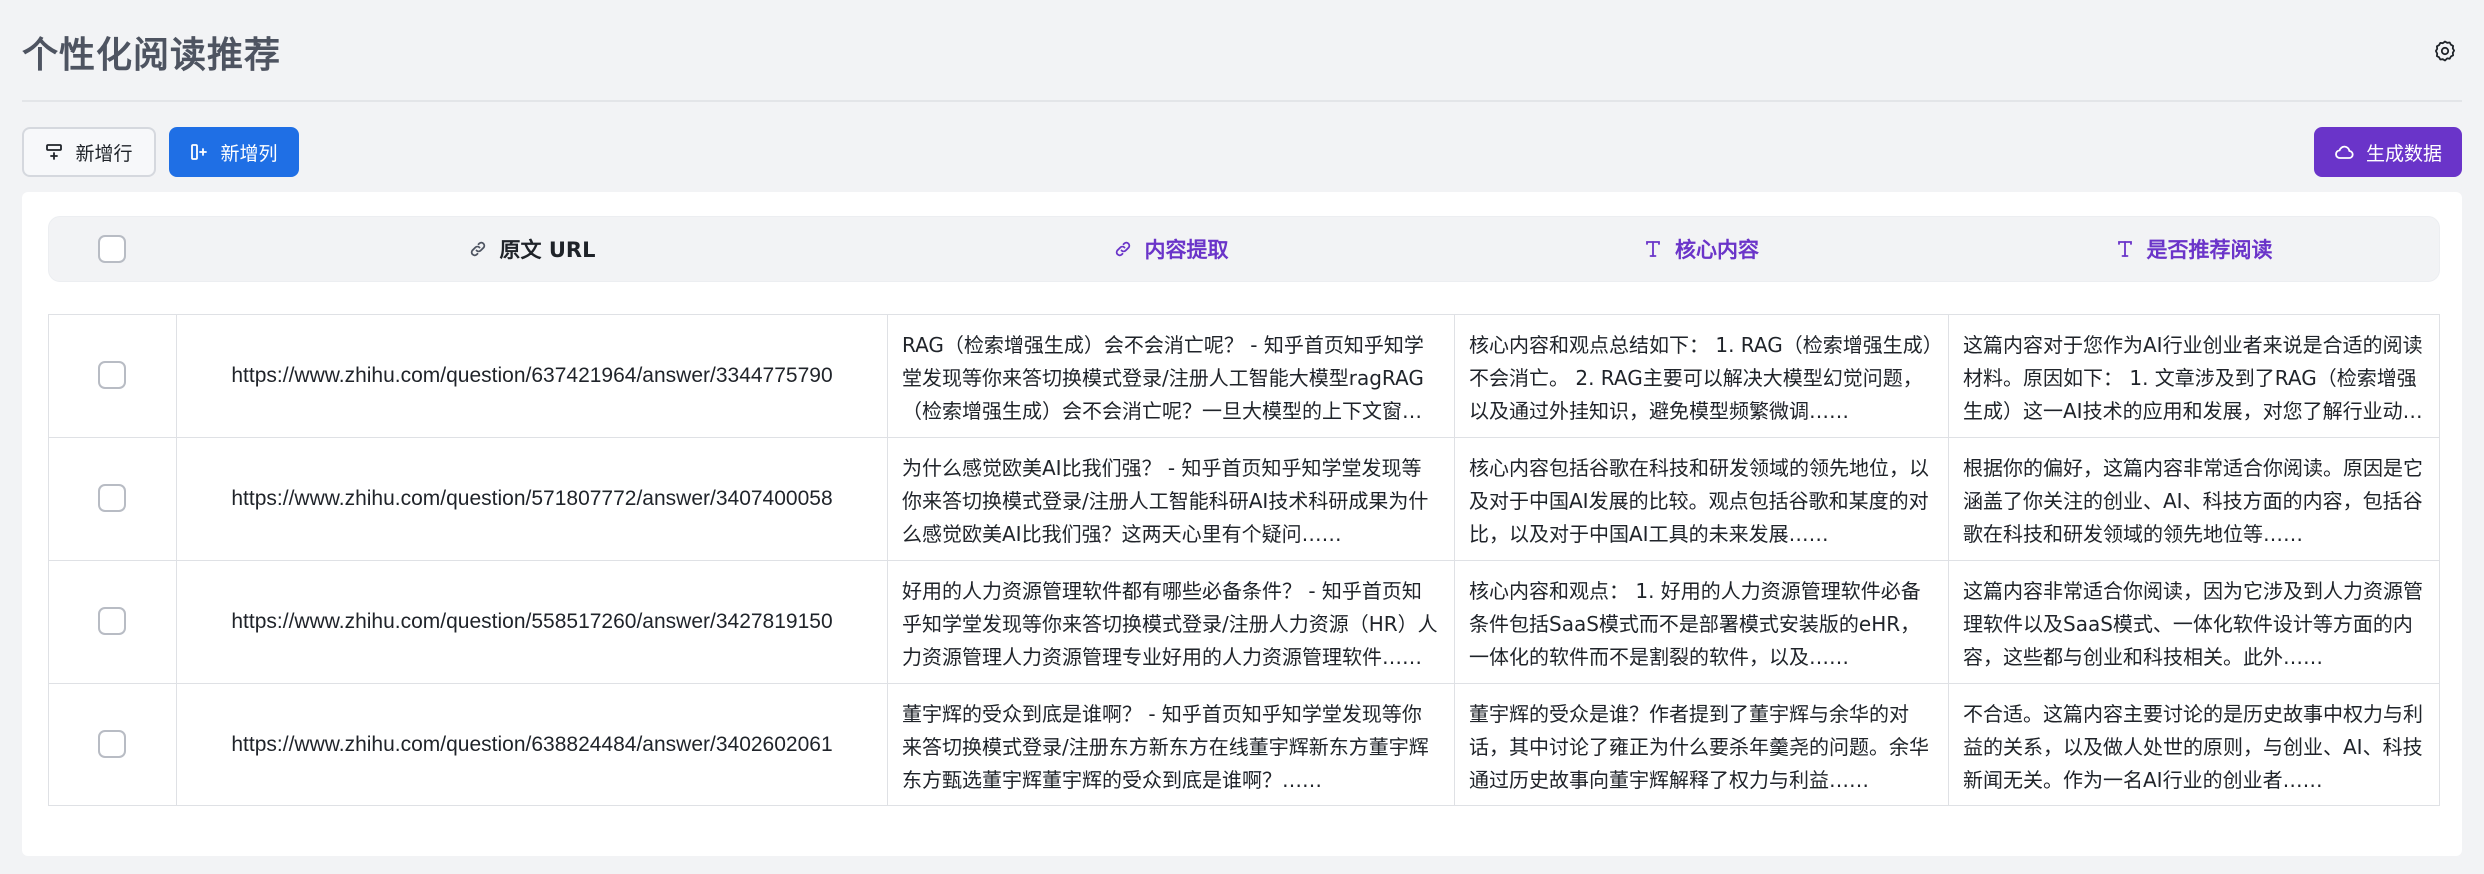 The height and width of the screenshot is (874, 2484). I want to click on settings-button, so click(2445, 51).